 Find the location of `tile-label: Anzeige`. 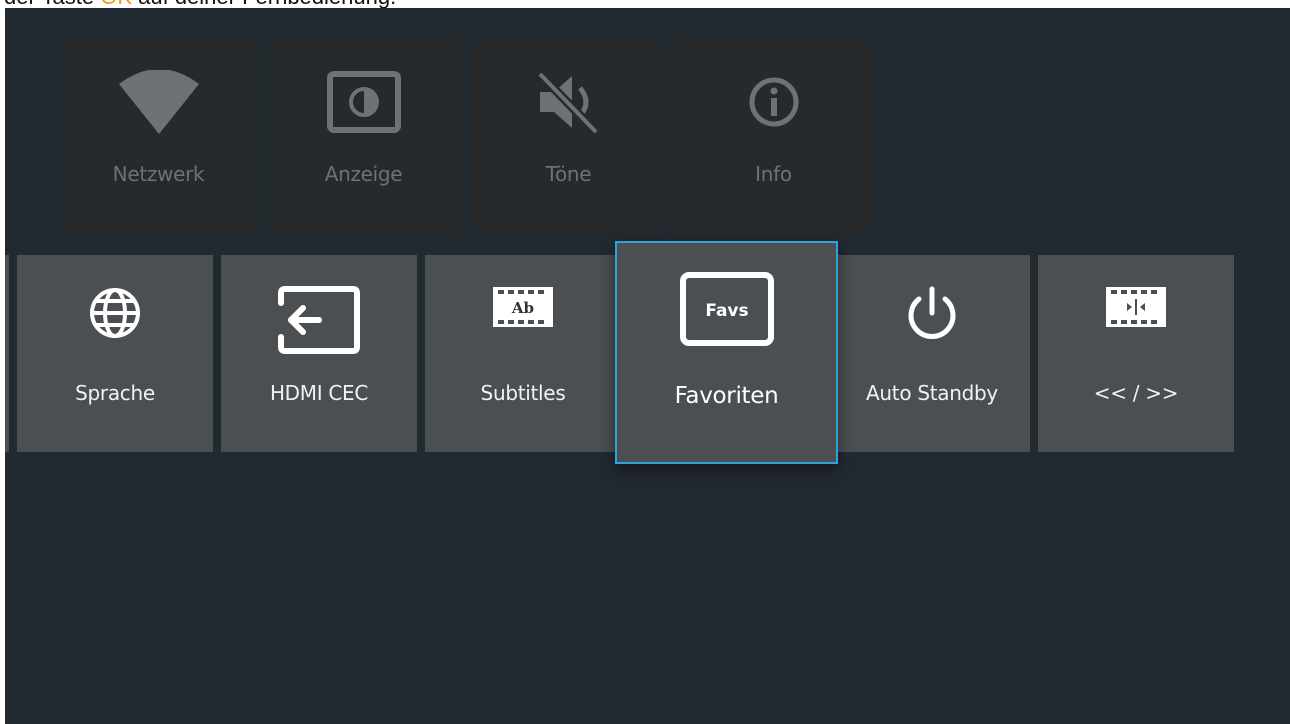

tile-label: Anzeige is located at coordinates (363, 174).